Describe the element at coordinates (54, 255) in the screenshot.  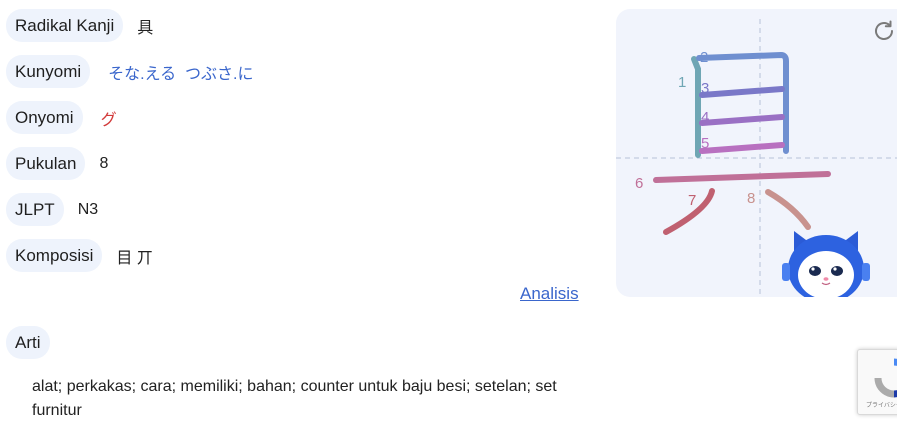
I see `composition-label: Komposisi` at that location.